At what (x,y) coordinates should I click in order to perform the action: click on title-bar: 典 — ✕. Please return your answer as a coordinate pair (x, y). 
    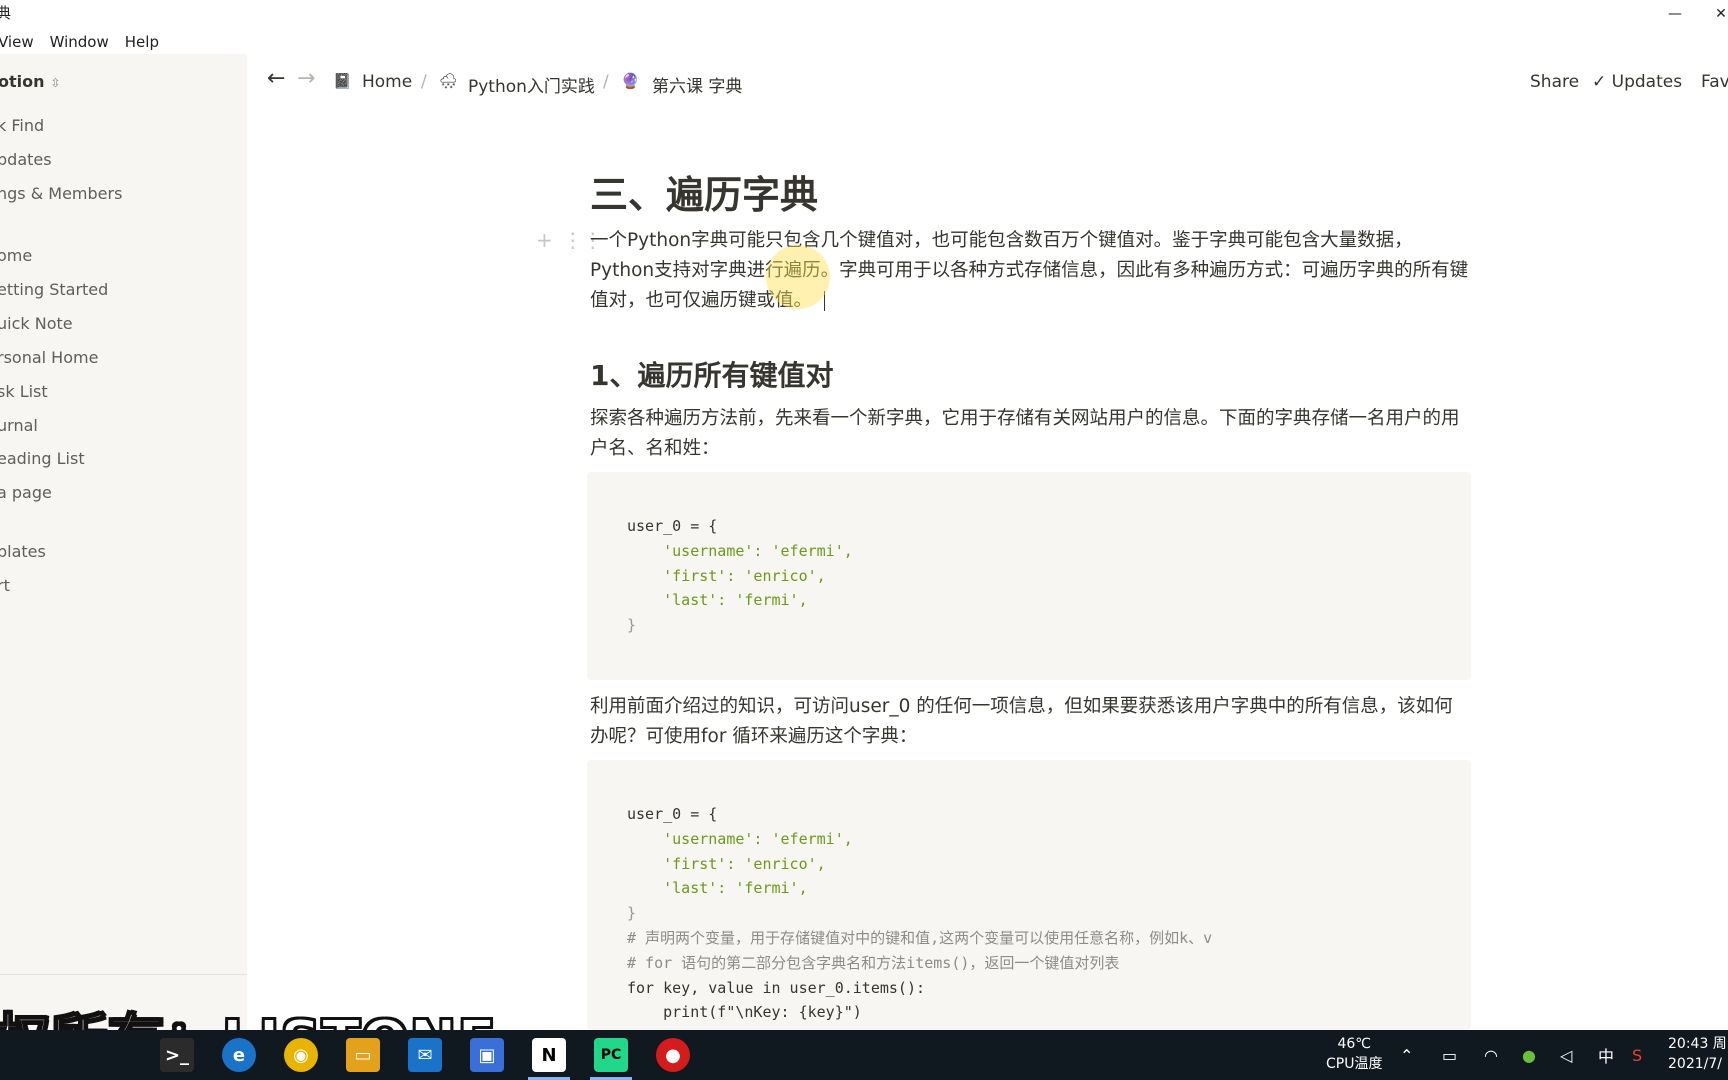
    Looking at the image, I should click on (864, 14).